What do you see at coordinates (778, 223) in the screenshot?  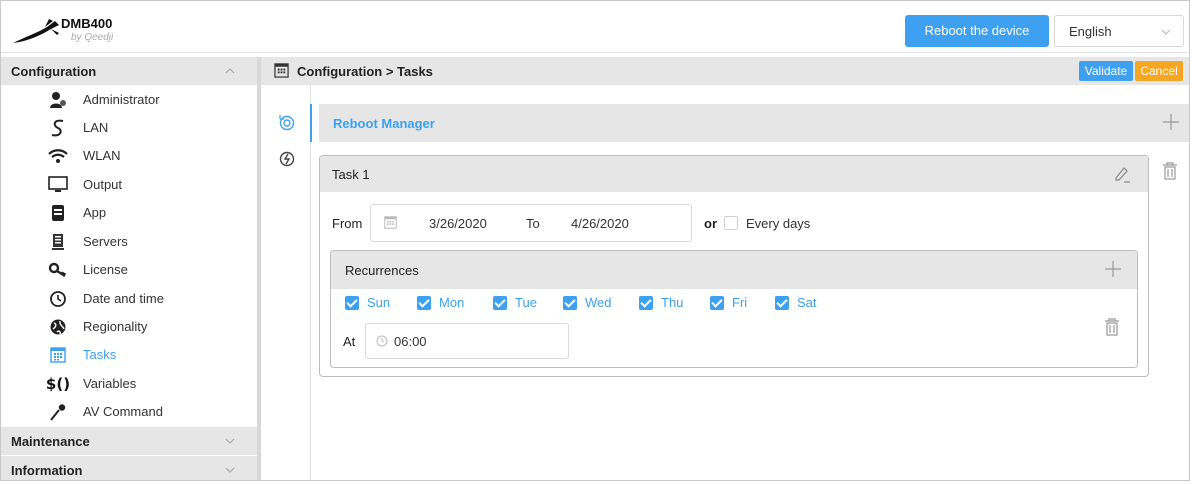 I see `every-days-label: Every days` at bounding box center [778, 223].